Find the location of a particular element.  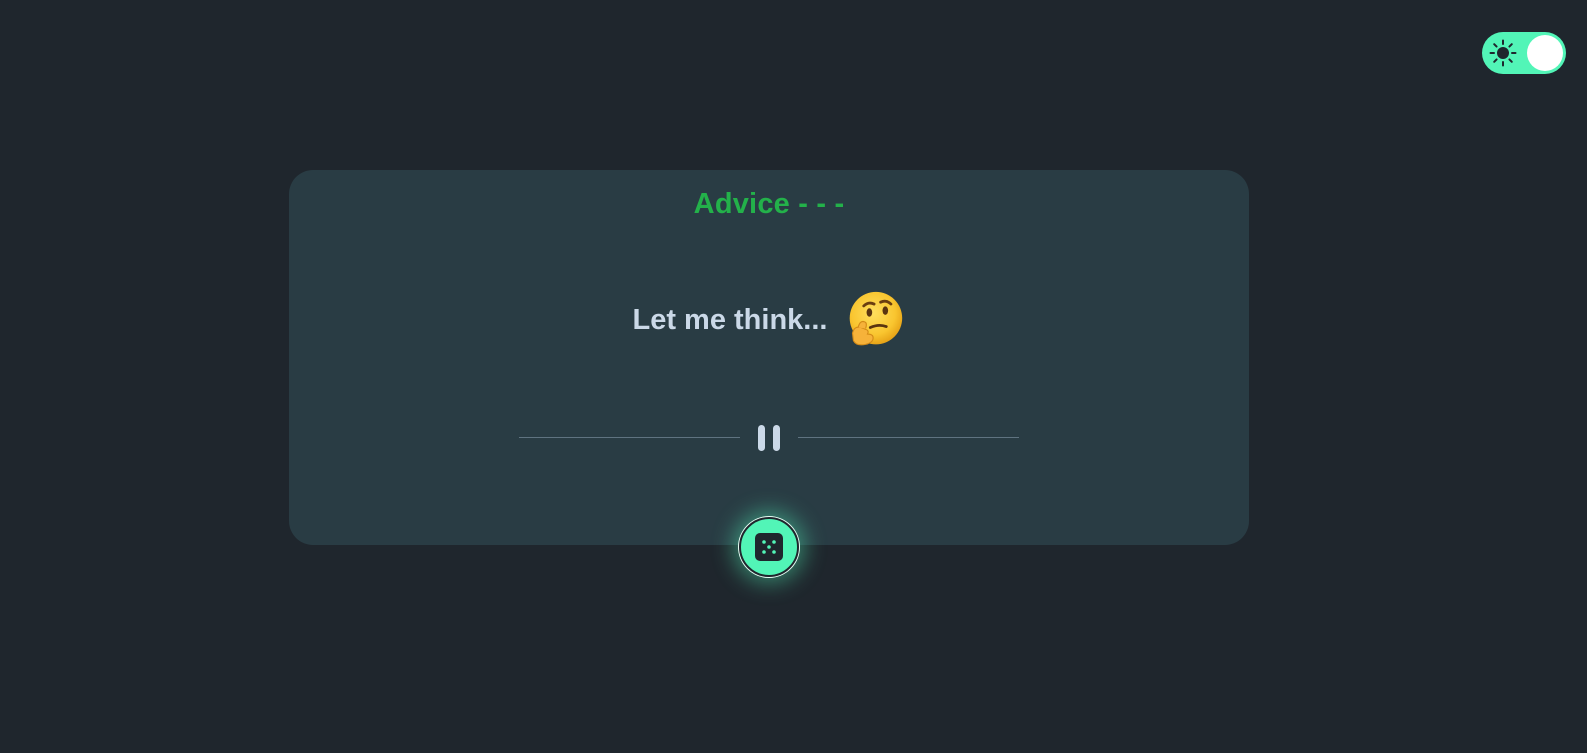

new-advice-button is located at coordinates (769, 547).